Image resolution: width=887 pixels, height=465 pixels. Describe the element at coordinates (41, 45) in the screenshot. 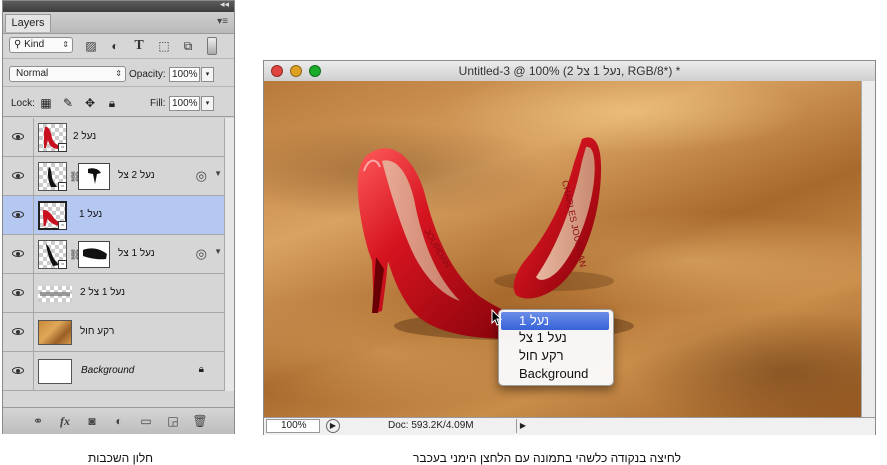

I see `filter-kind-select: ⚲ Kind ⇕` at that location.